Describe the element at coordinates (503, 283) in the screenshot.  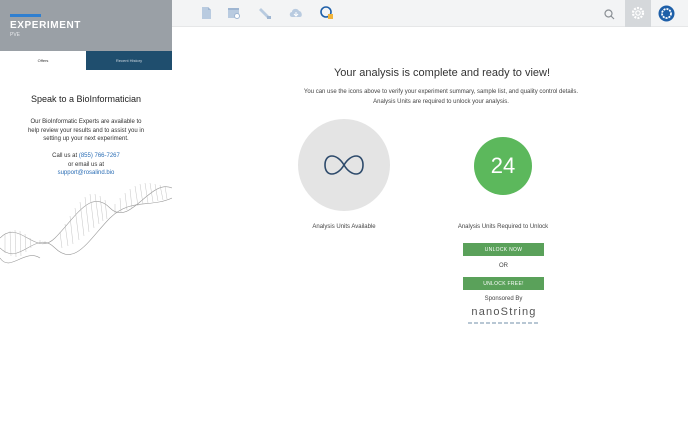
I see `unlock-free-button: UNLOCK FREE!` at that location.